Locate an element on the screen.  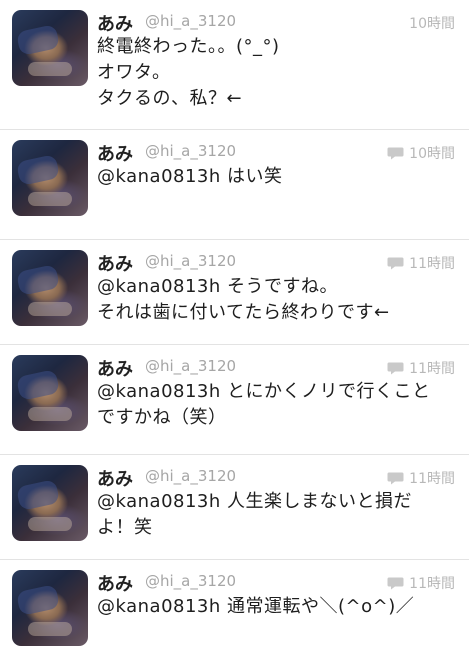
tweet-text-line: よ！笑 is located at coordinates (125, 527).